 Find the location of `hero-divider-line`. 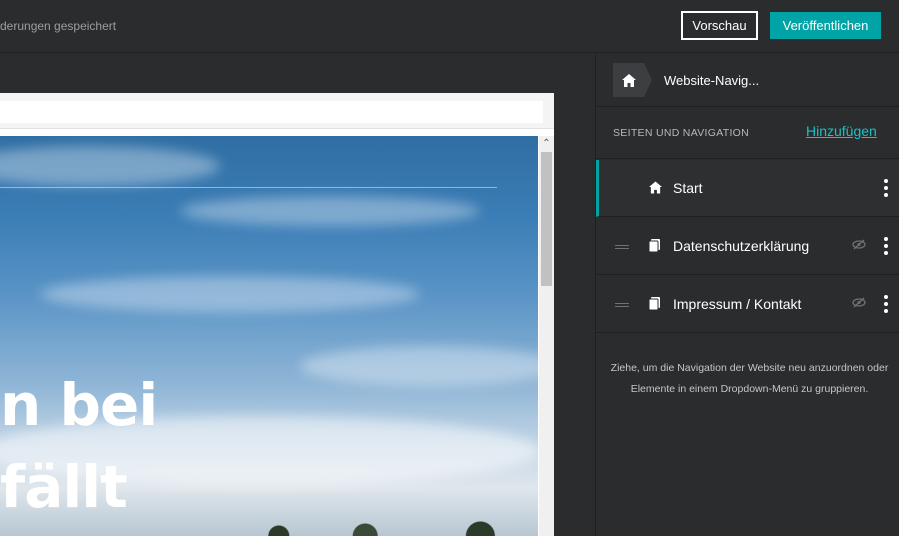

hero-divider-line is located at coordinates (248, 187).